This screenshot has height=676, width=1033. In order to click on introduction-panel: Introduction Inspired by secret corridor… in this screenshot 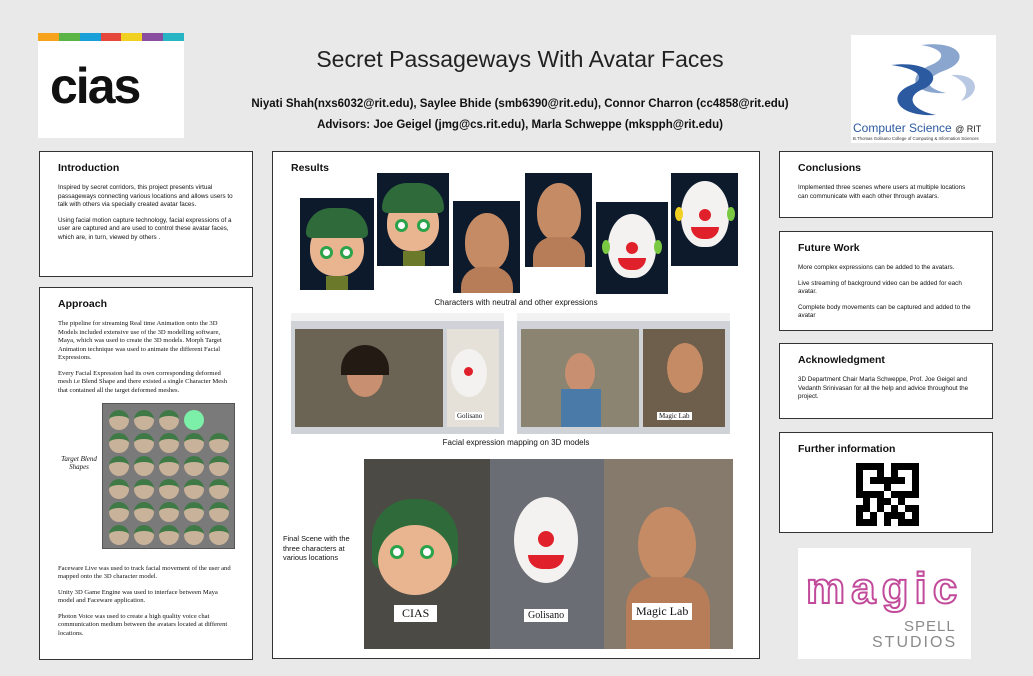, I will do `click(146, 214)`.